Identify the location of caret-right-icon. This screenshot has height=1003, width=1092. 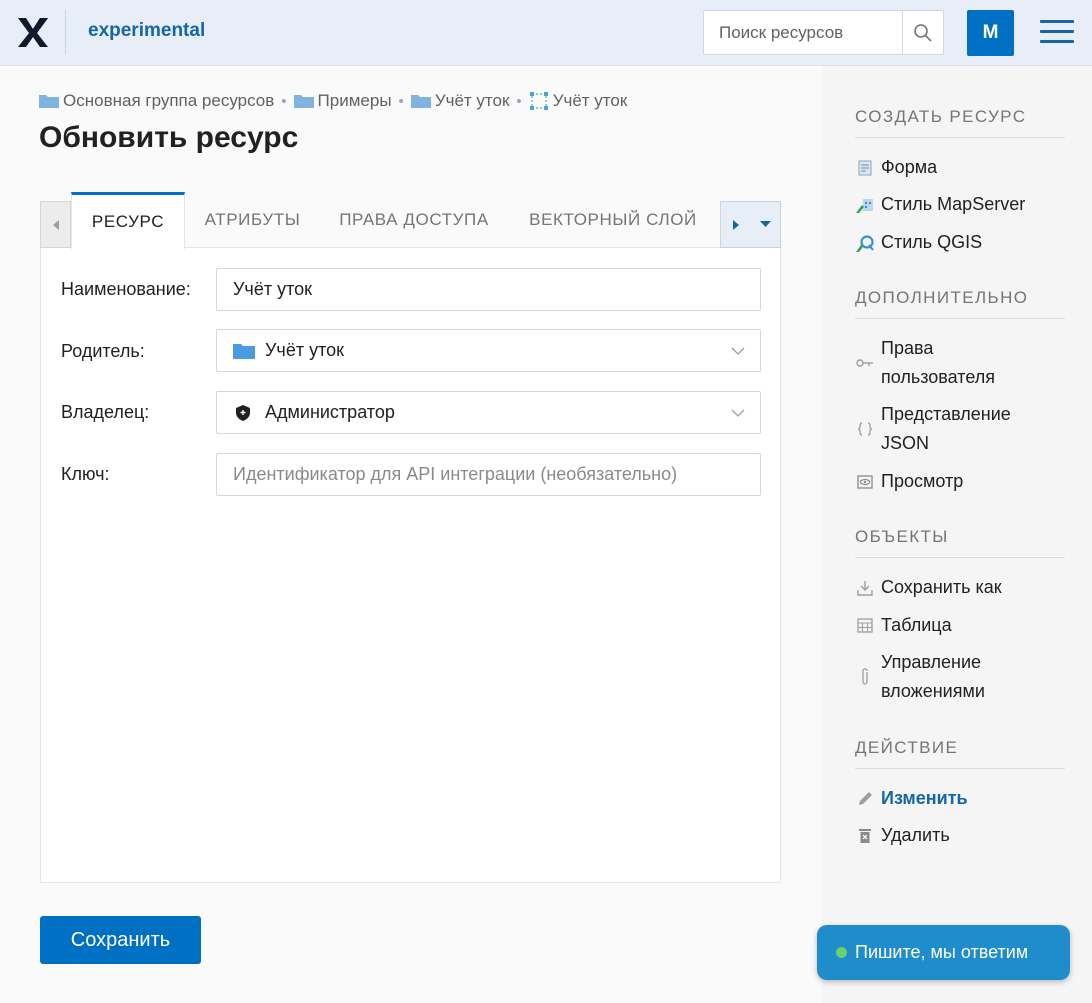
(735, 224).